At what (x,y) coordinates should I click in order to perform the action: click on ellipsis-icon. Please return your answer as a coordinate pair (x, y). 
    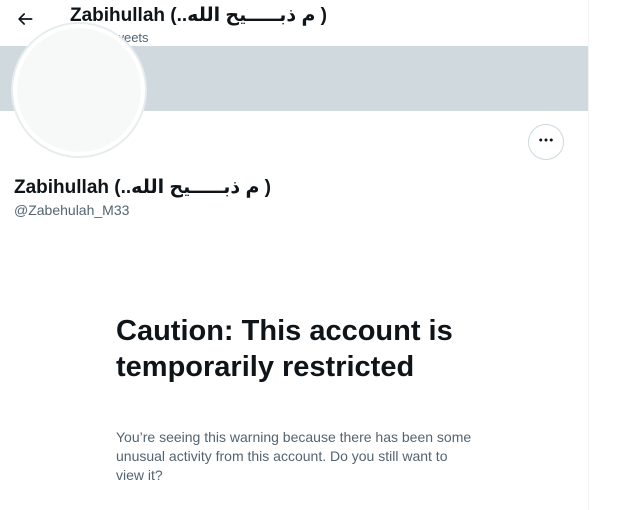
    Looking at the image, I should click on (546, 142).